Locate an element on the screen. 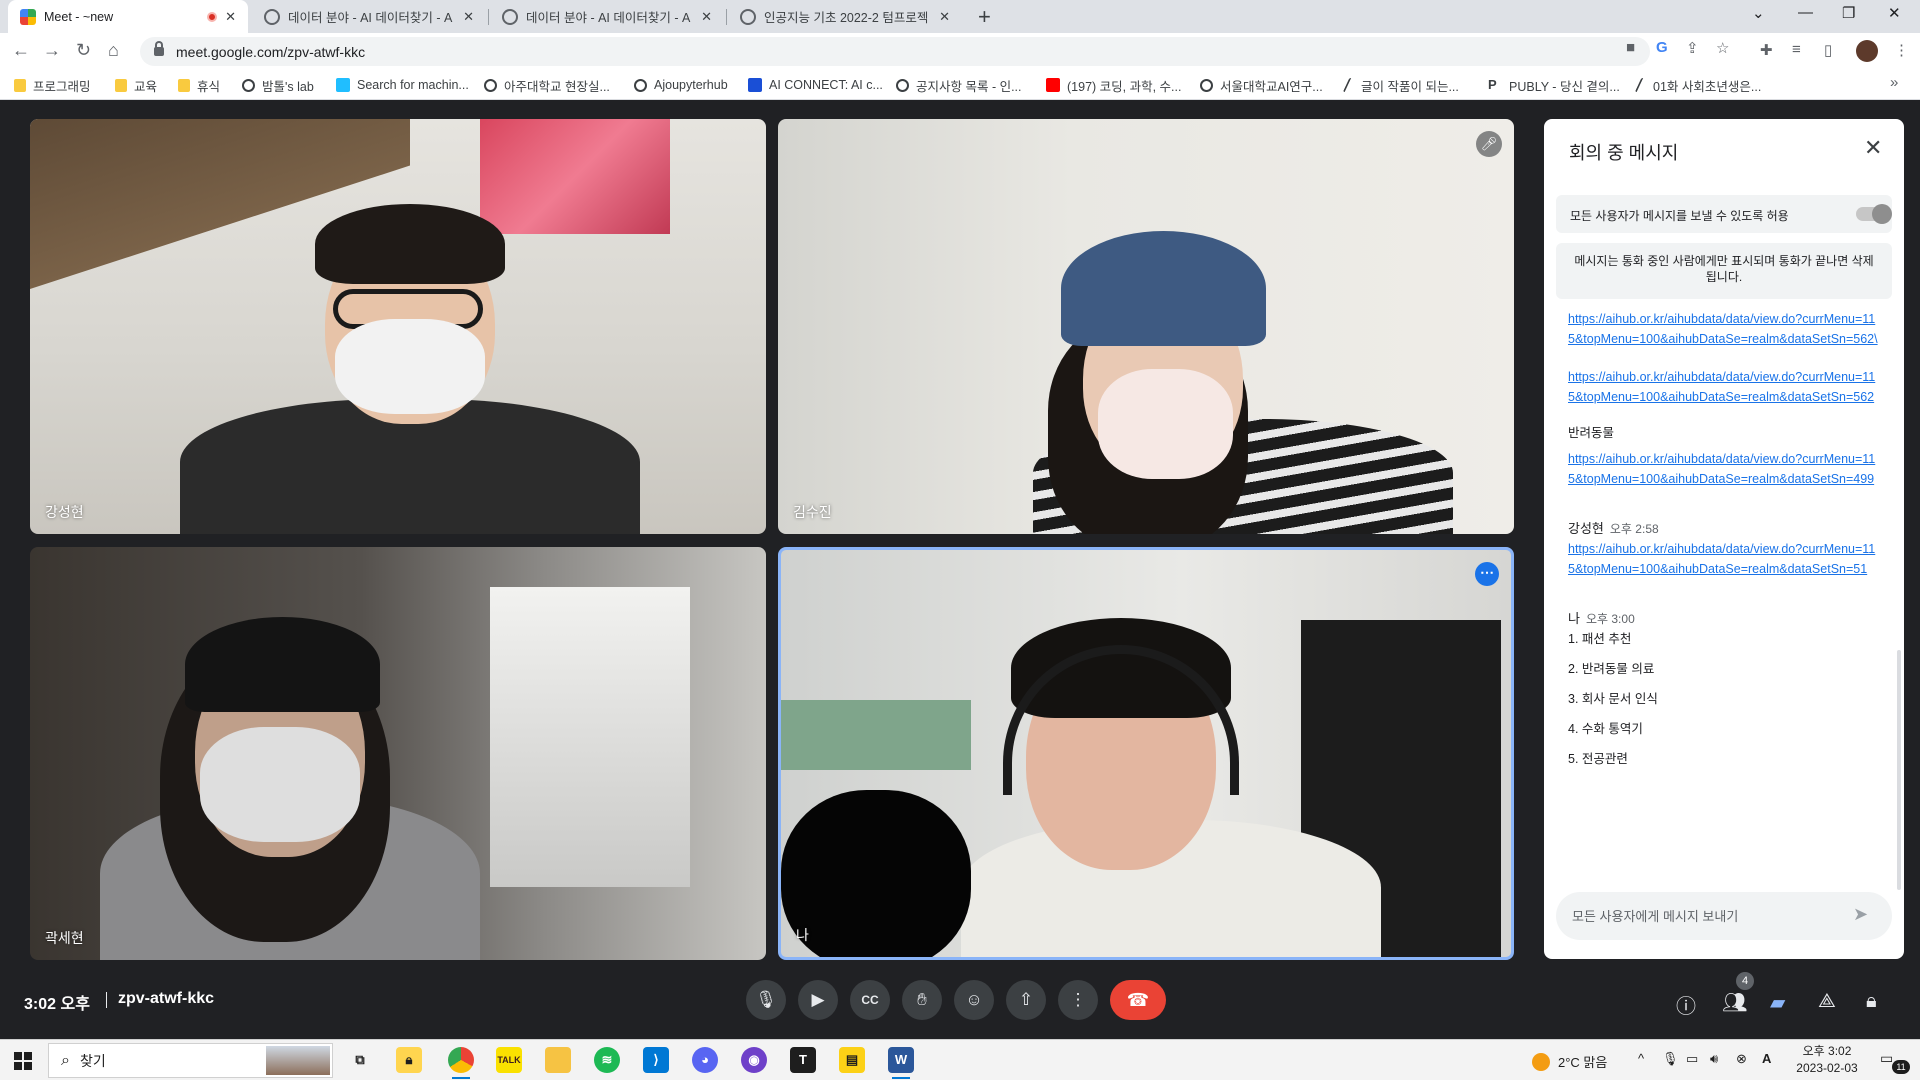  reactions-button: ☺ is located at coordinates (974, 1000).